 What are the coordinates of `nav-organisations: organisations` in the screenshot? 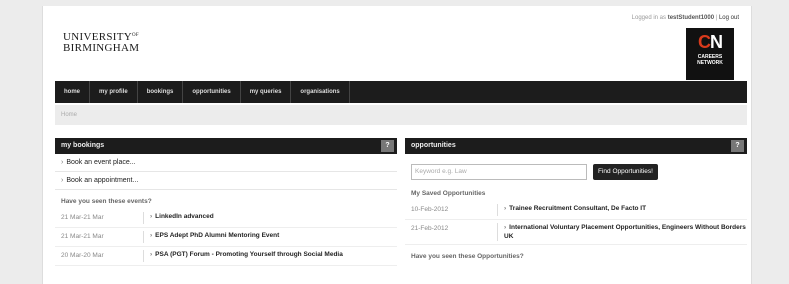 It's located at (320, 92).